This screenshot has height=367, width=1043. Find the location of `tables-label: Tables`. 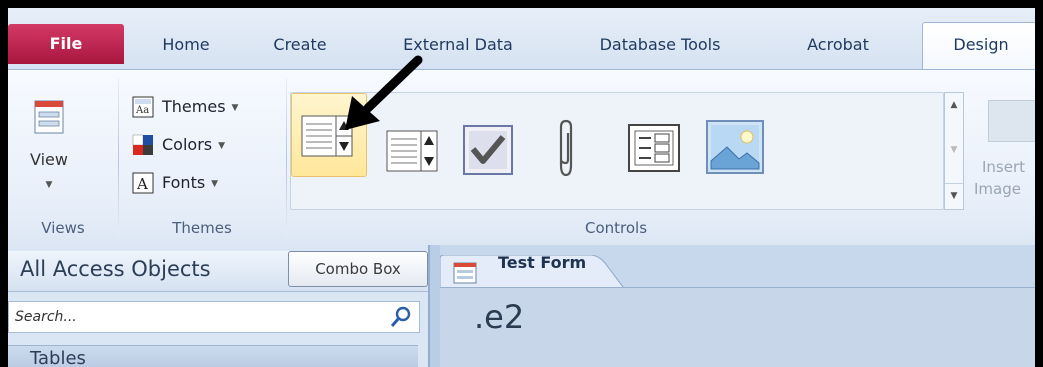

tables-label: Tables is located at coordinates (58, 357).